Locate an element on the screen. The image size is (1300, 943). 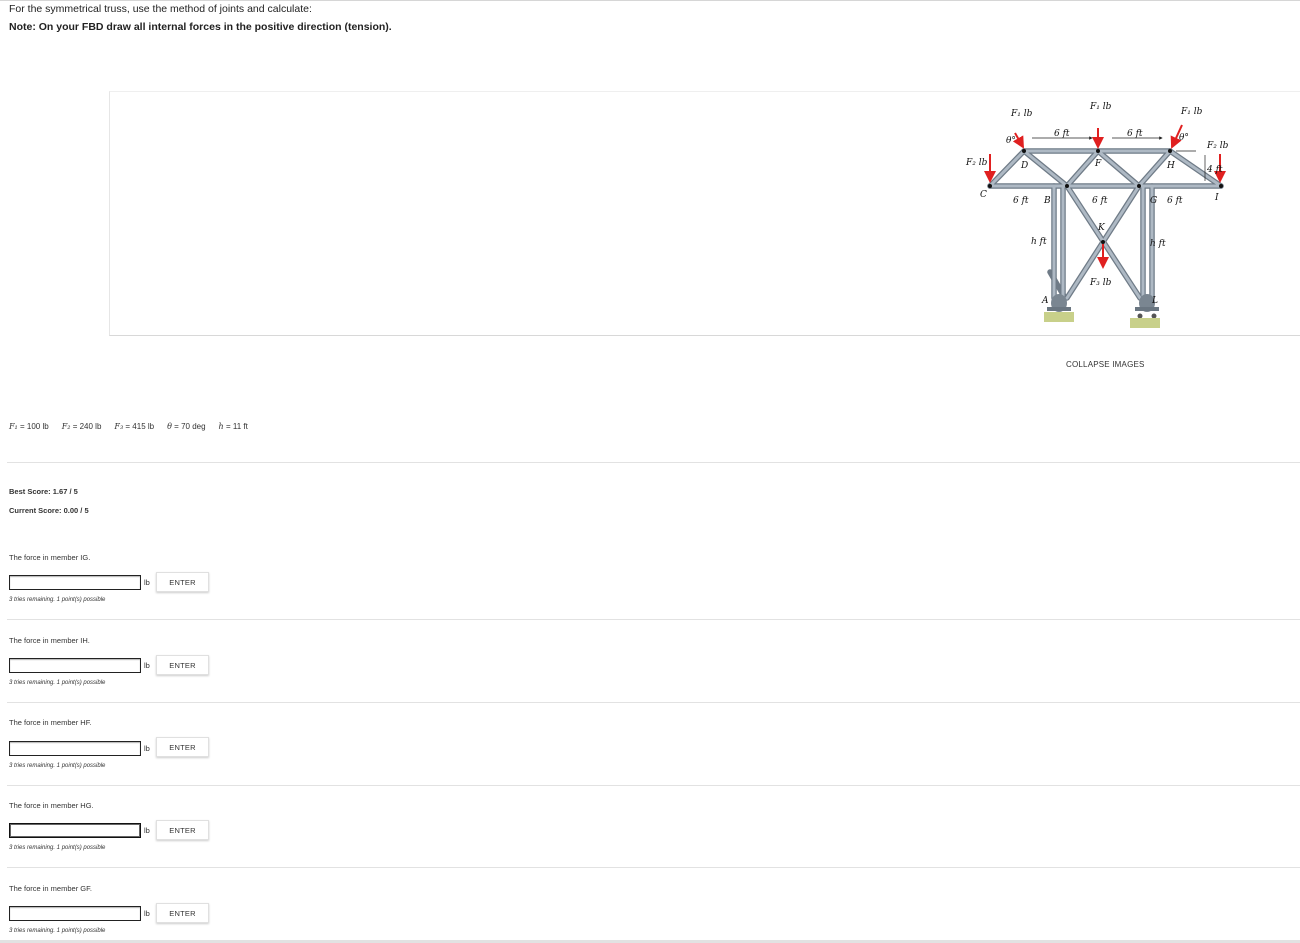
label-dim-top-right: 6 ft is located at coordinates (1135, 134).